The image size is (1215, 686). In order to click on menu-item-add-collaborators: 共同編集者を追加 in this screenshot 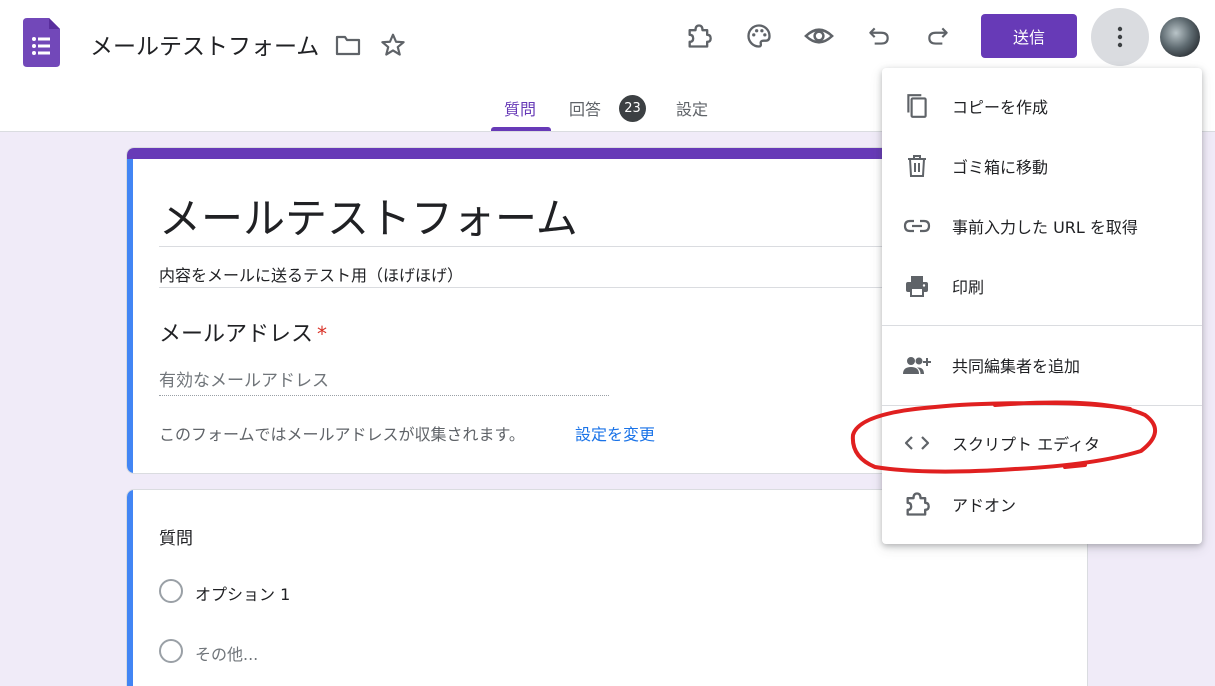, I will do `click(1042, 365)`.